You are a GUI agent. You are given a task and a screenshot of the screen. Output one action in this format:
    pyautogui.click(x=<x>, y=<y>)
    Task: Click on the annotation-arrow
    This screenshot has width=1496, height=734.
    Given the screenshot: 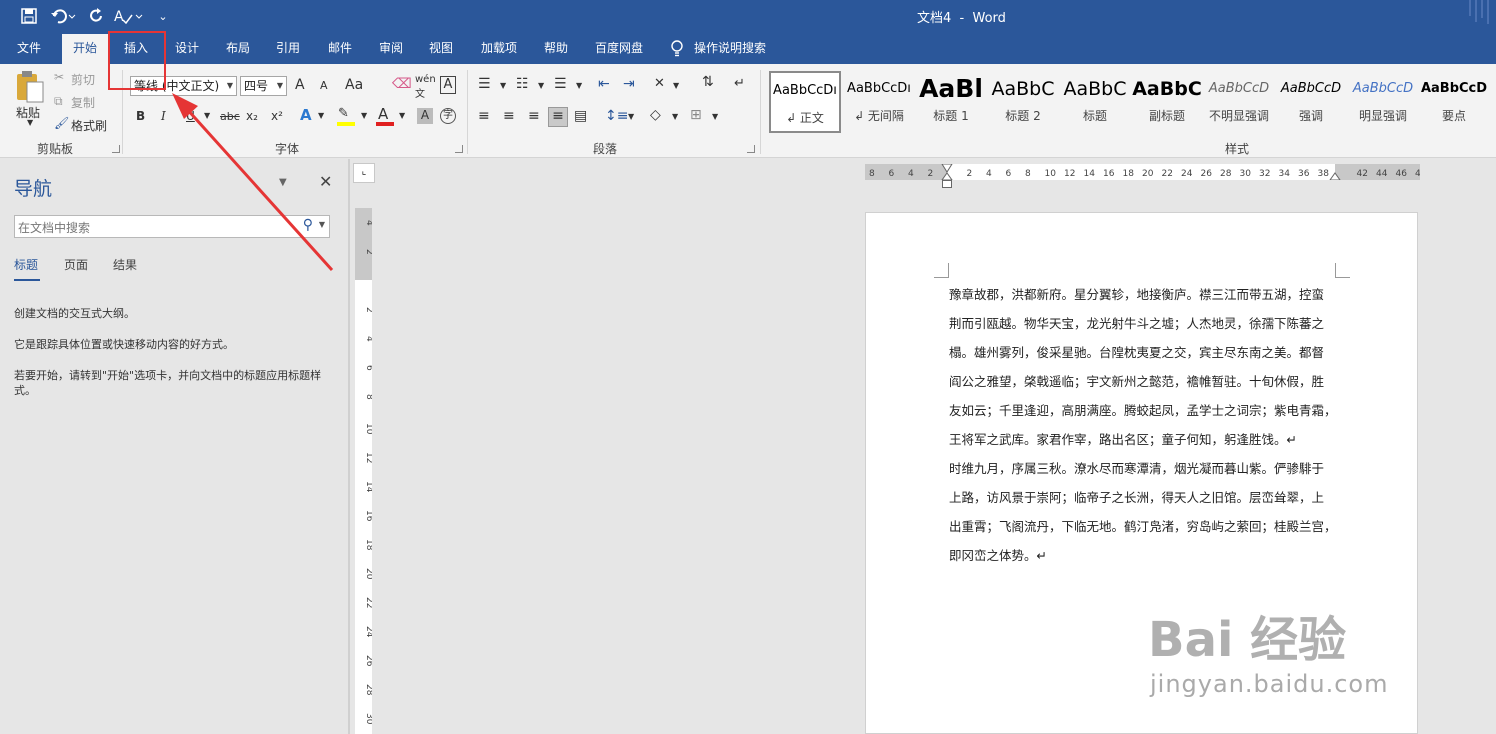 What is the action you would take?
    pyautogui.click(x=253, y=182)
    